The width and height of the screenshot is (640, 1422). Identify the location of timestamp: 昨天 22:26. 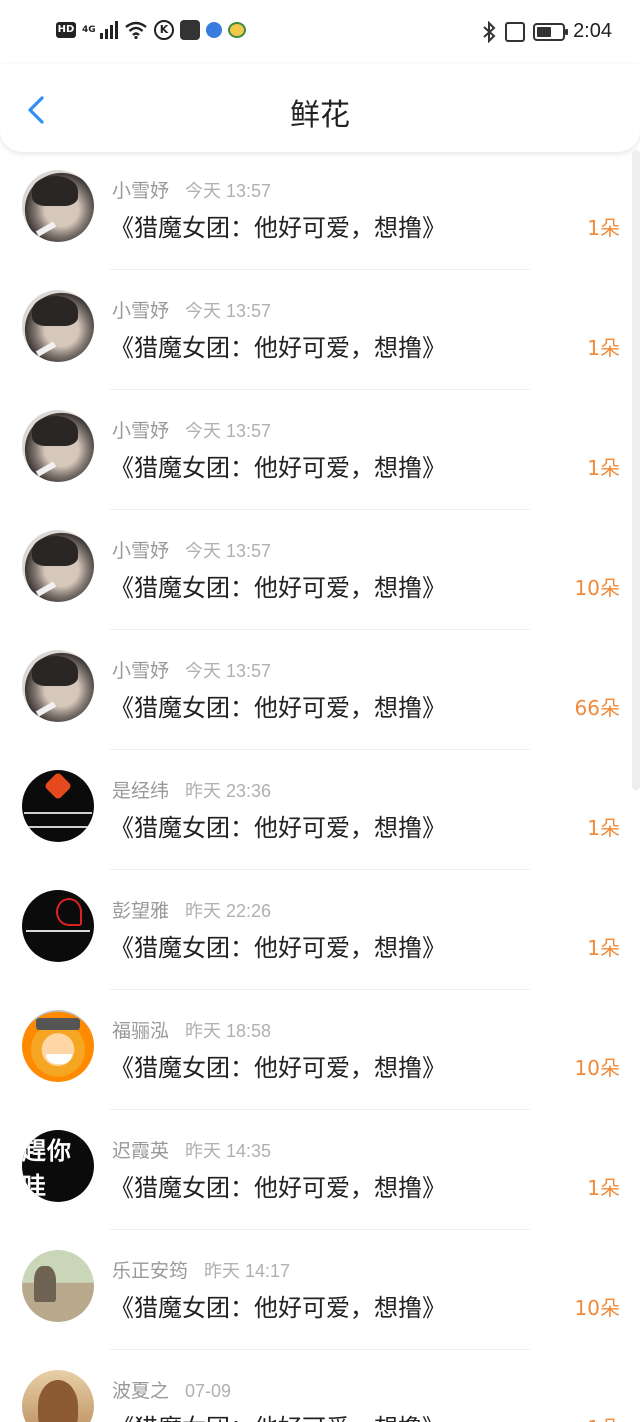
(228, 911).